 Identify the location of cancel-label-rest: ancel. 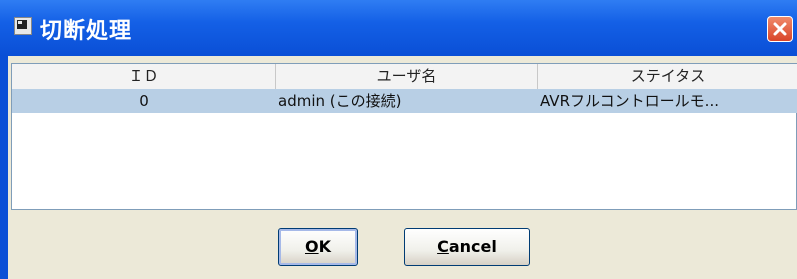
(472, 246).